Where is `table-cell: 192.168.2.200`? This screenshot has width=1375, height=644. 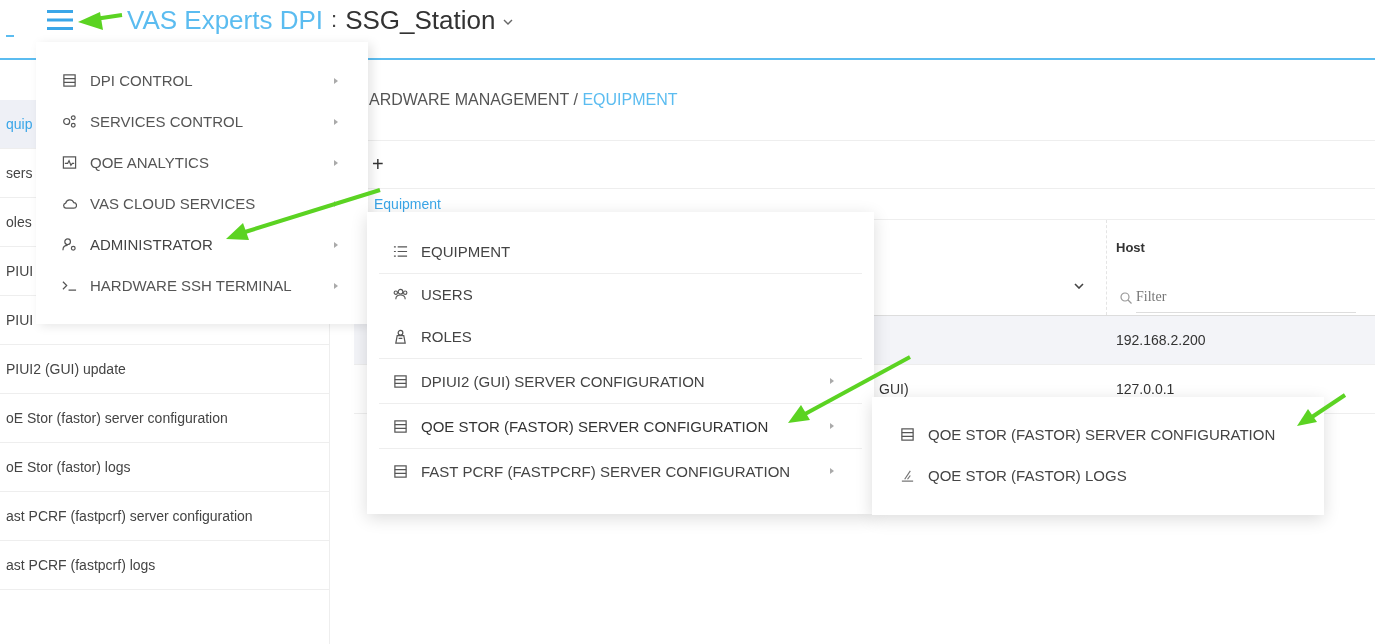
table-cell: 192.168.2.200 is located at coordinates (1161, 340).